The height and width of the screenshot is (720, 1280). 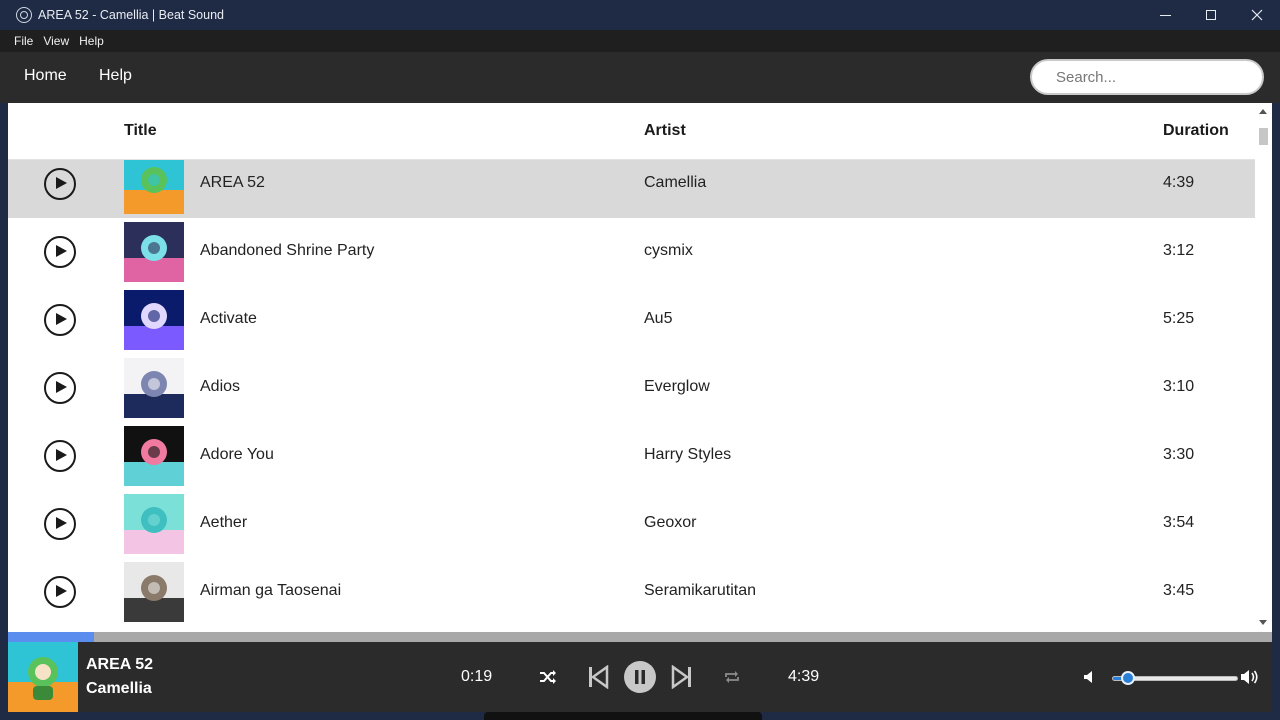 I want to click on vertical-scrollbar, so click(x=1263, y=367).